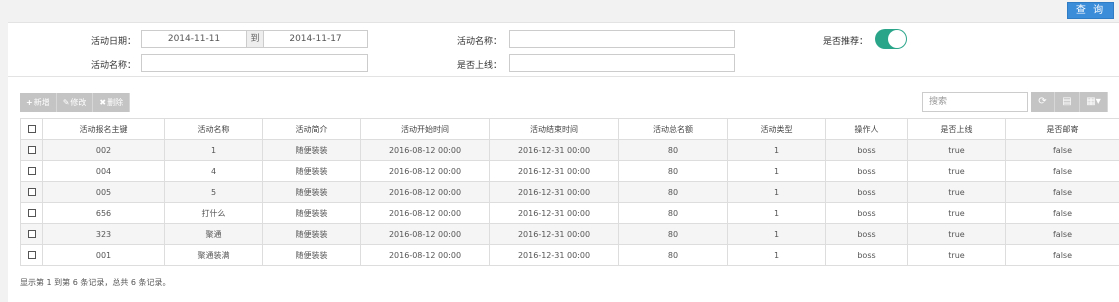 The image size is (1119, 302). What do you see at coordinates (213, 129) in the screenshot?
I see `column-header: 活动名称` at bounding box center [213, 129].